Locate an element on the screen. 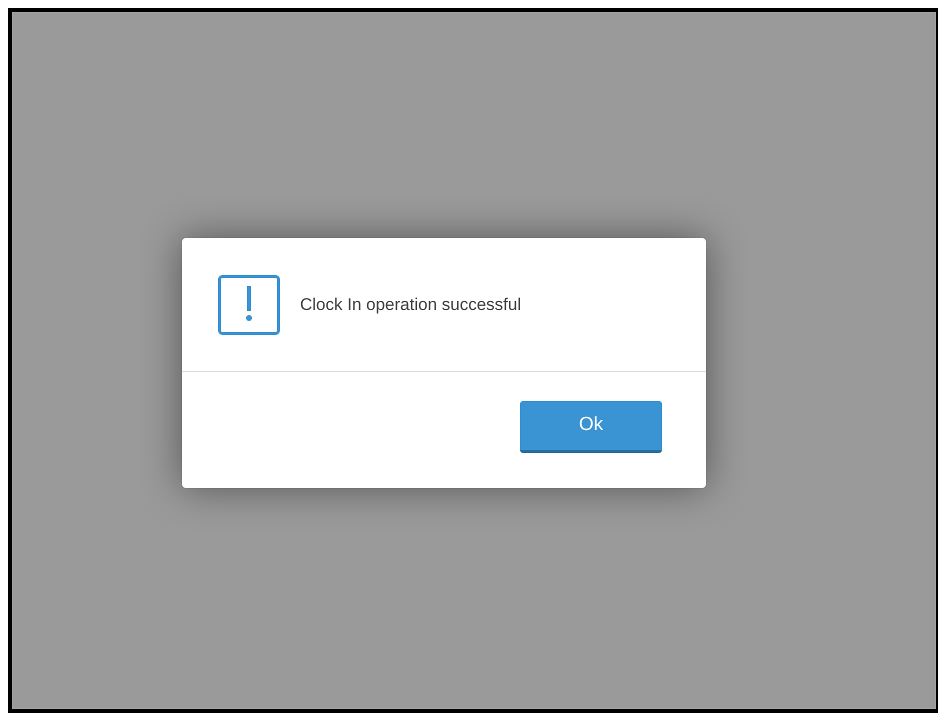 The height and width of the screenshot is (713, 938). ok-button: Ok is located at coordinates (591, 427).